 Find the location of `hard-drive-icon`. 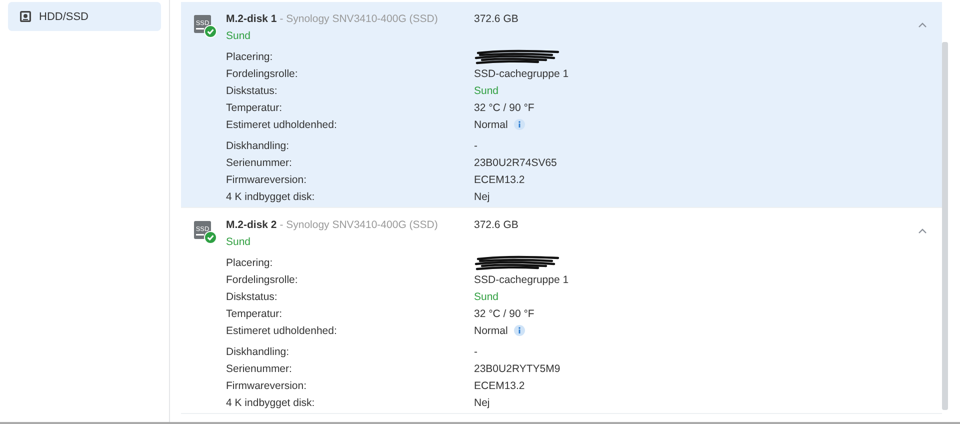

hard-drive-icon is located at coordinates (25, 16).